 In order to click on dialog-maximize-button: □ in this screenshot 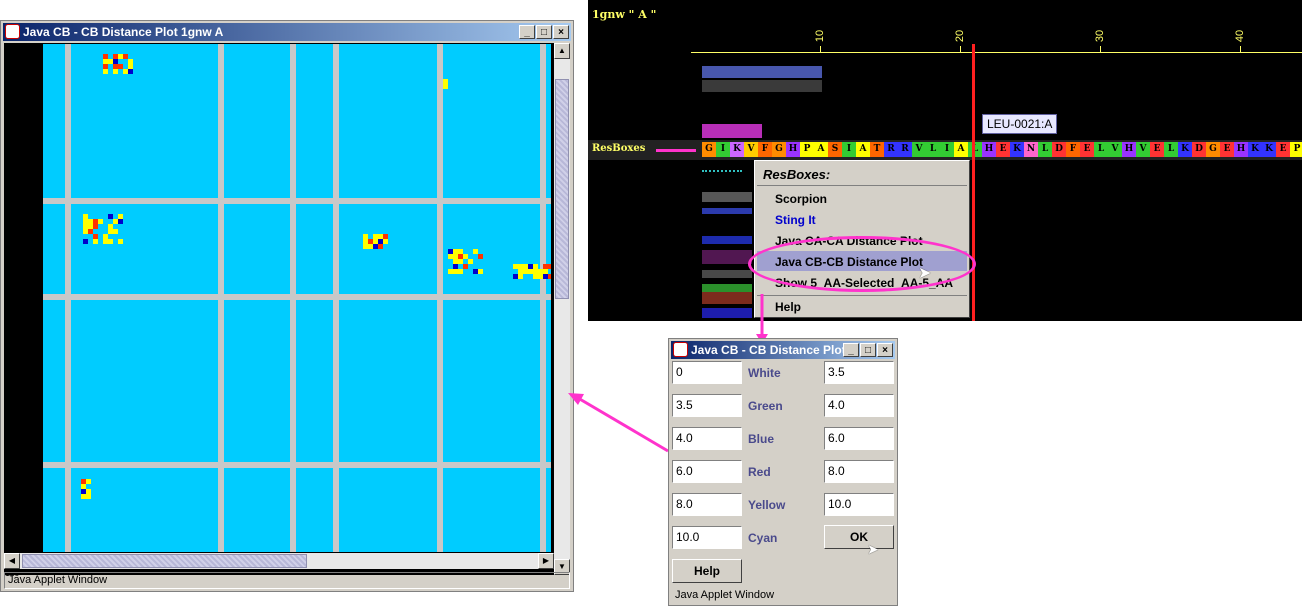, I will do `click(868, 350)`.